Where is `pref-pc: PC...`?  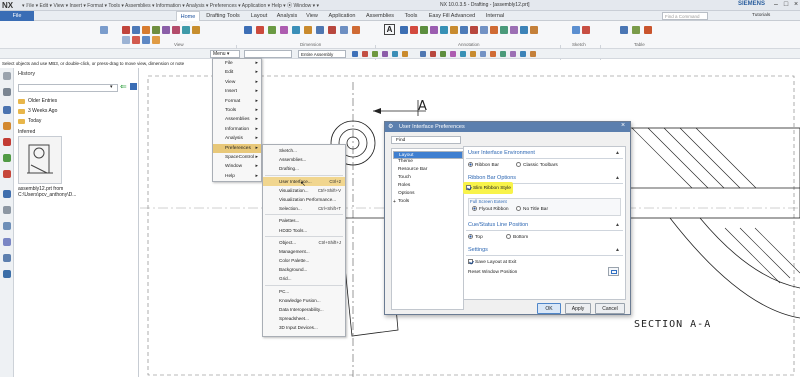
pref-pc: PC... is located at coordinates (304, 291).